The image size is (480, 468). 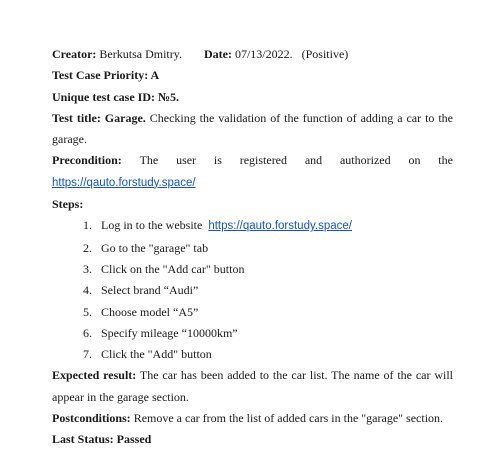 What do you see at coordinates (94, 375) in the screenshot?
I see `expected-result-label: Expected result:` at bounding box center [94, 375].